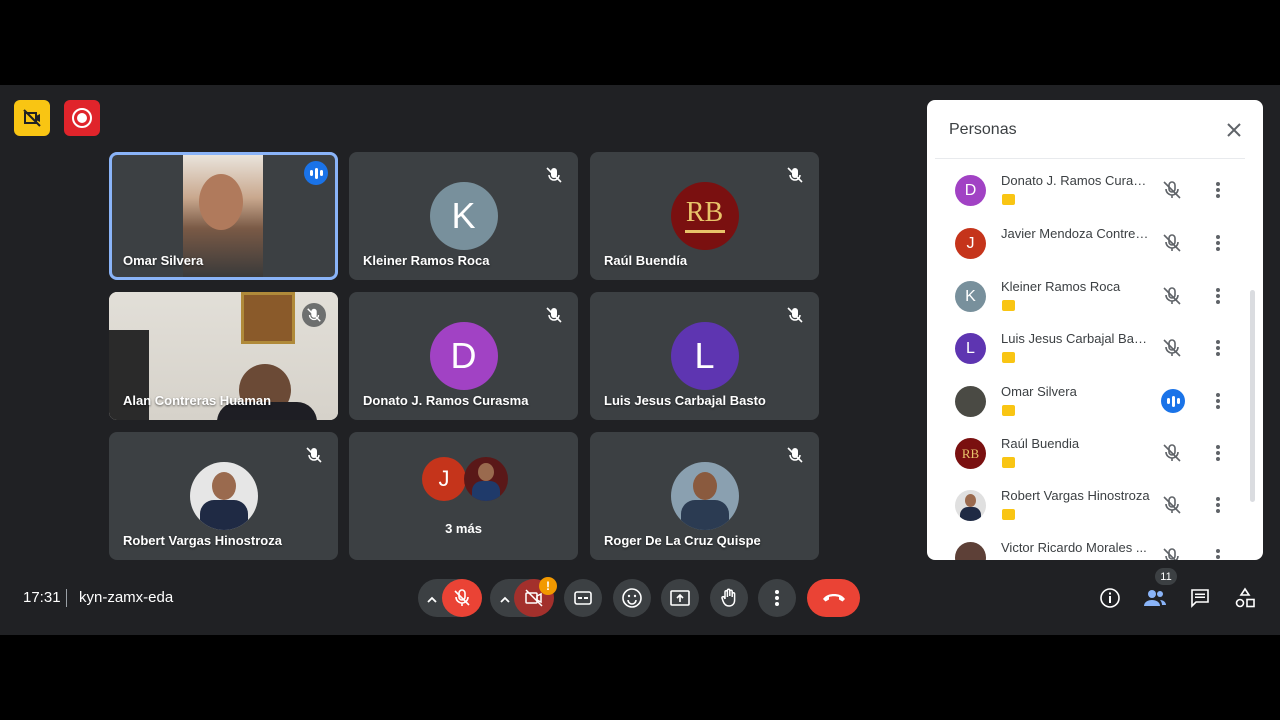  Describe the element at coordinates (1076, 180) in the screenshot. I see `participant-name: Donato J. Ramos Curasma` at that location.